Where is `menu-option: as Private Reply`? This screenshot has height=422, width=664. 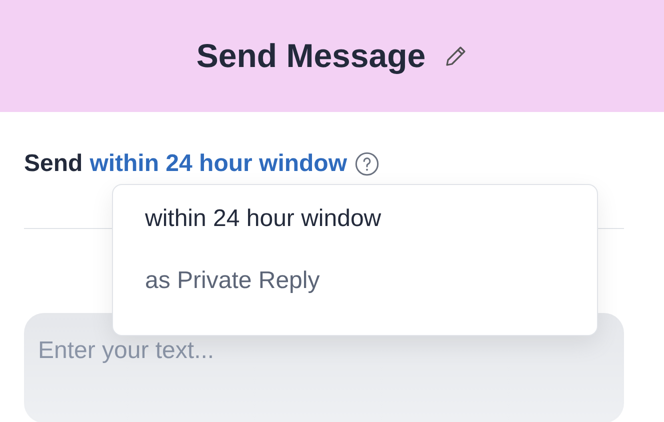
menu-option: as Private Reply is located at coordinates (232, 281).